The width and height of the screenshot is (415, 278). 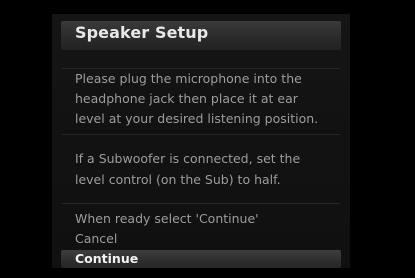 I want to click on instruction-line: Please plug the microphone into the, so click(x=188, y=78).